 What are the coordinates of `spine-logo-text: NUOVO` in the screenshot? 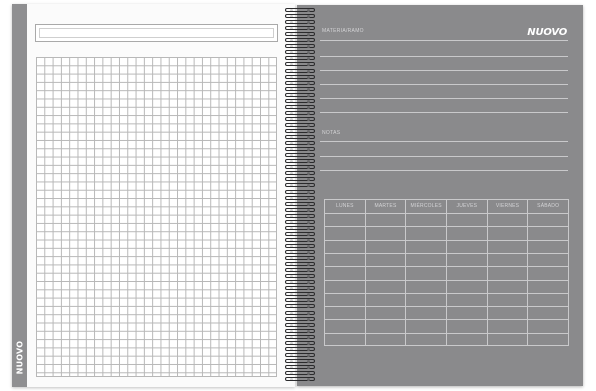 It's located at (20, 357).